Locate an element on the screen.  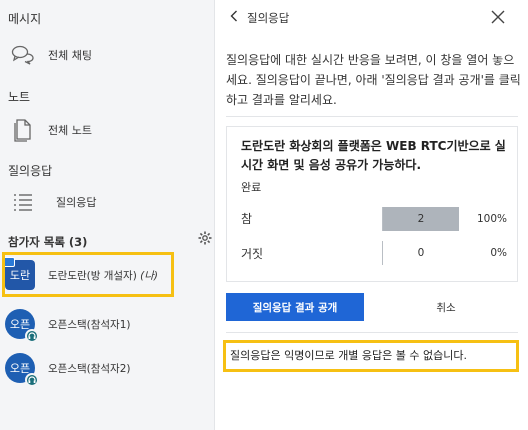
sidebar-item-label: 전체 채팅 is located at coordinates (70, 55).